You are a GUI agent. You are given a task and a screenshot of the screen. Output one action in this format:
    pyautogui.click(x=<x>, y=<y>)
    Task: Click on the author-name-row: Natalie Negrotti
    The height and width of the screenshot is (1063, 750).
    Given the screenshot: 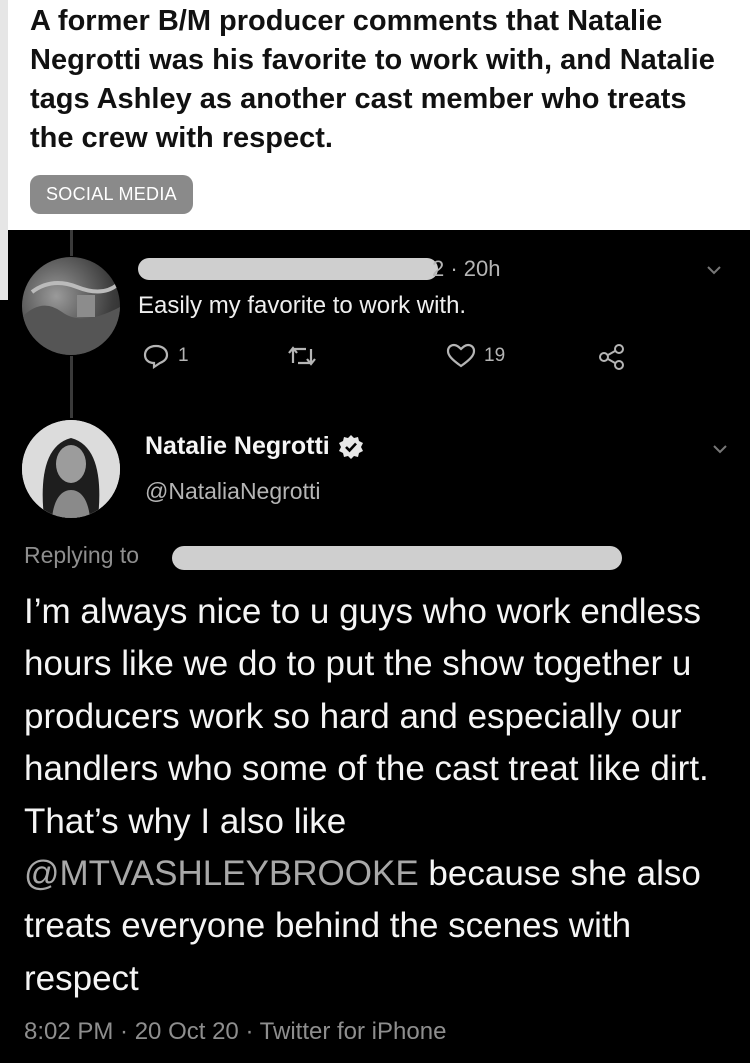 What is the action you would take?
    pyautogui.click(x=254, y=446)
    